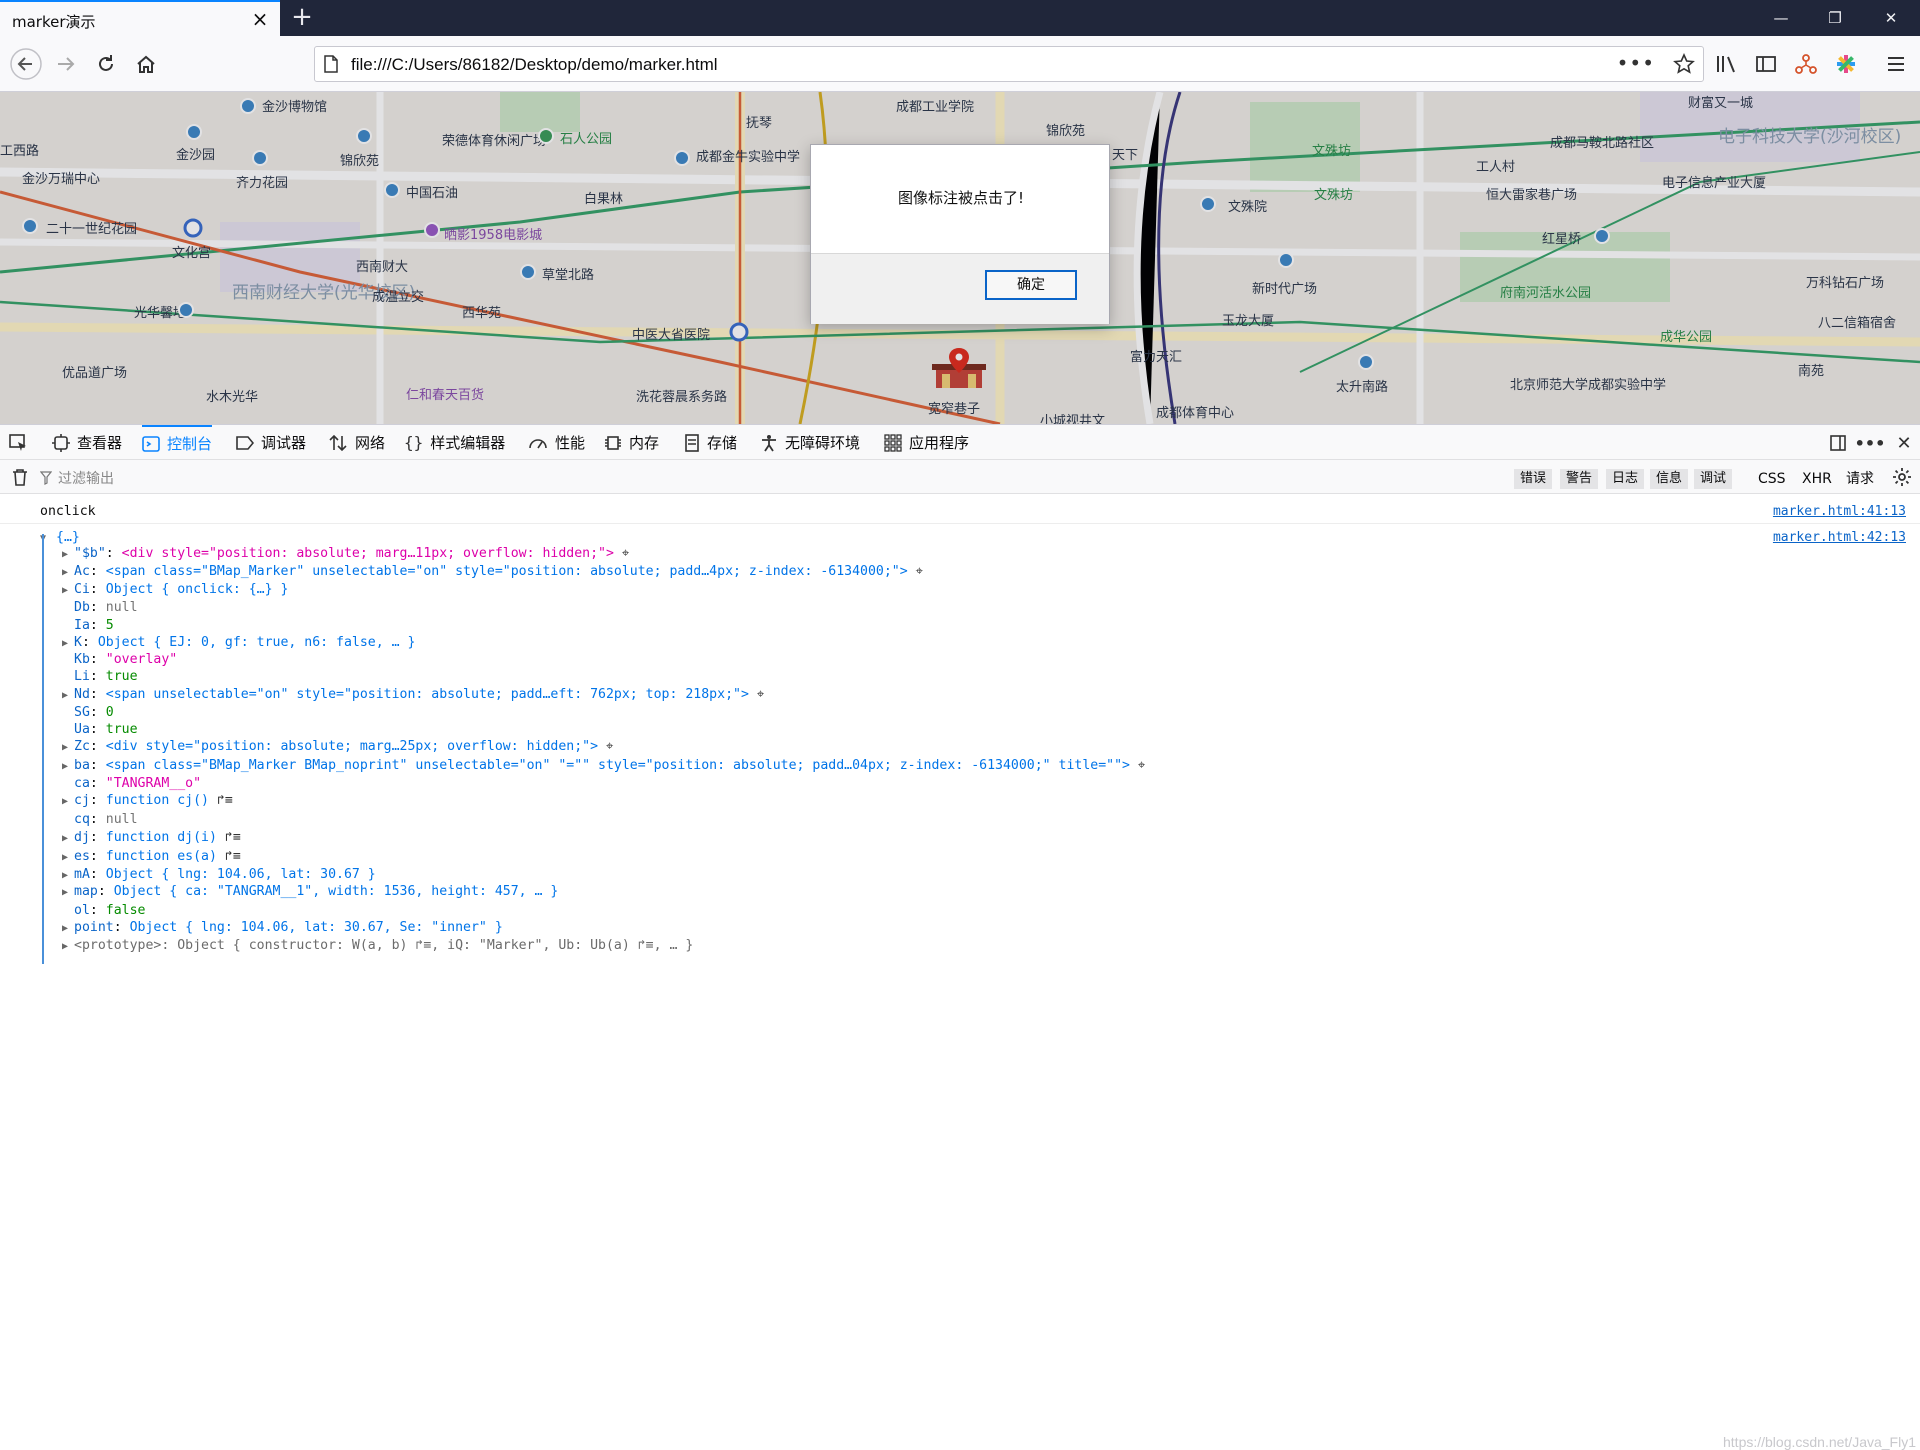 This screenshot has width=1920, height=1450. Describe the element at coordinates (1625, 479) in the screenshot. I see `filter-logs-button: 日志` at that location.